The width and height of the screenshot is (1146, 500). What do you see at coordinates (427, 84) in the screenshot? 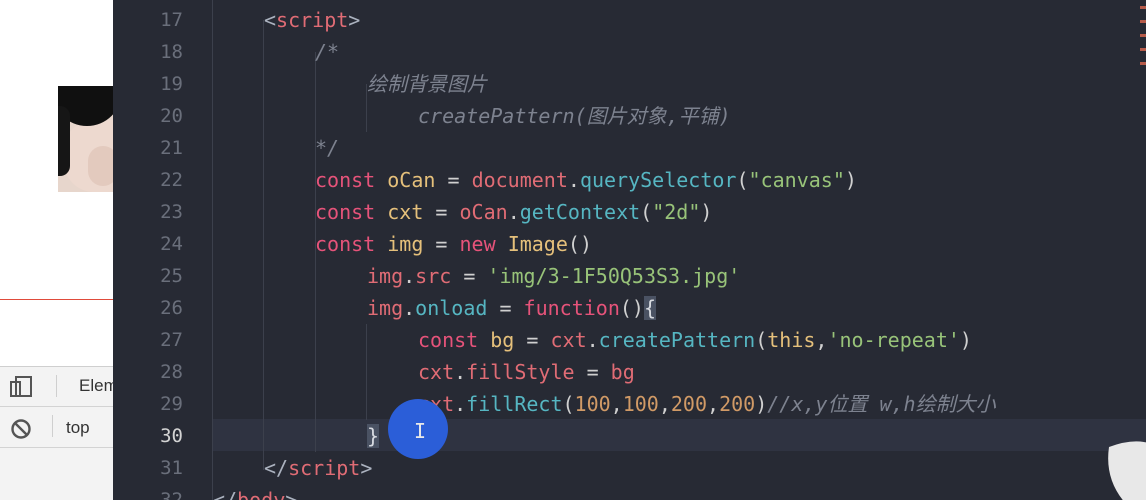
I see `token: 绘制背景图片` at bounding box center [427, 84].